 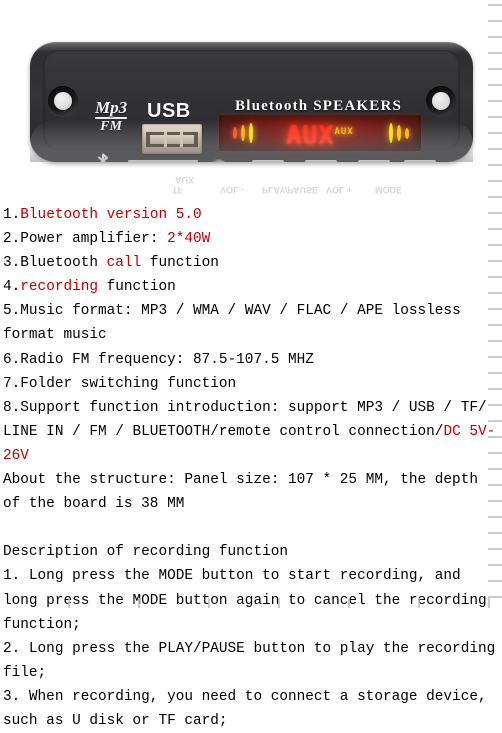 I want to click on led-display-text: AUX, so click(x=310, y=135).